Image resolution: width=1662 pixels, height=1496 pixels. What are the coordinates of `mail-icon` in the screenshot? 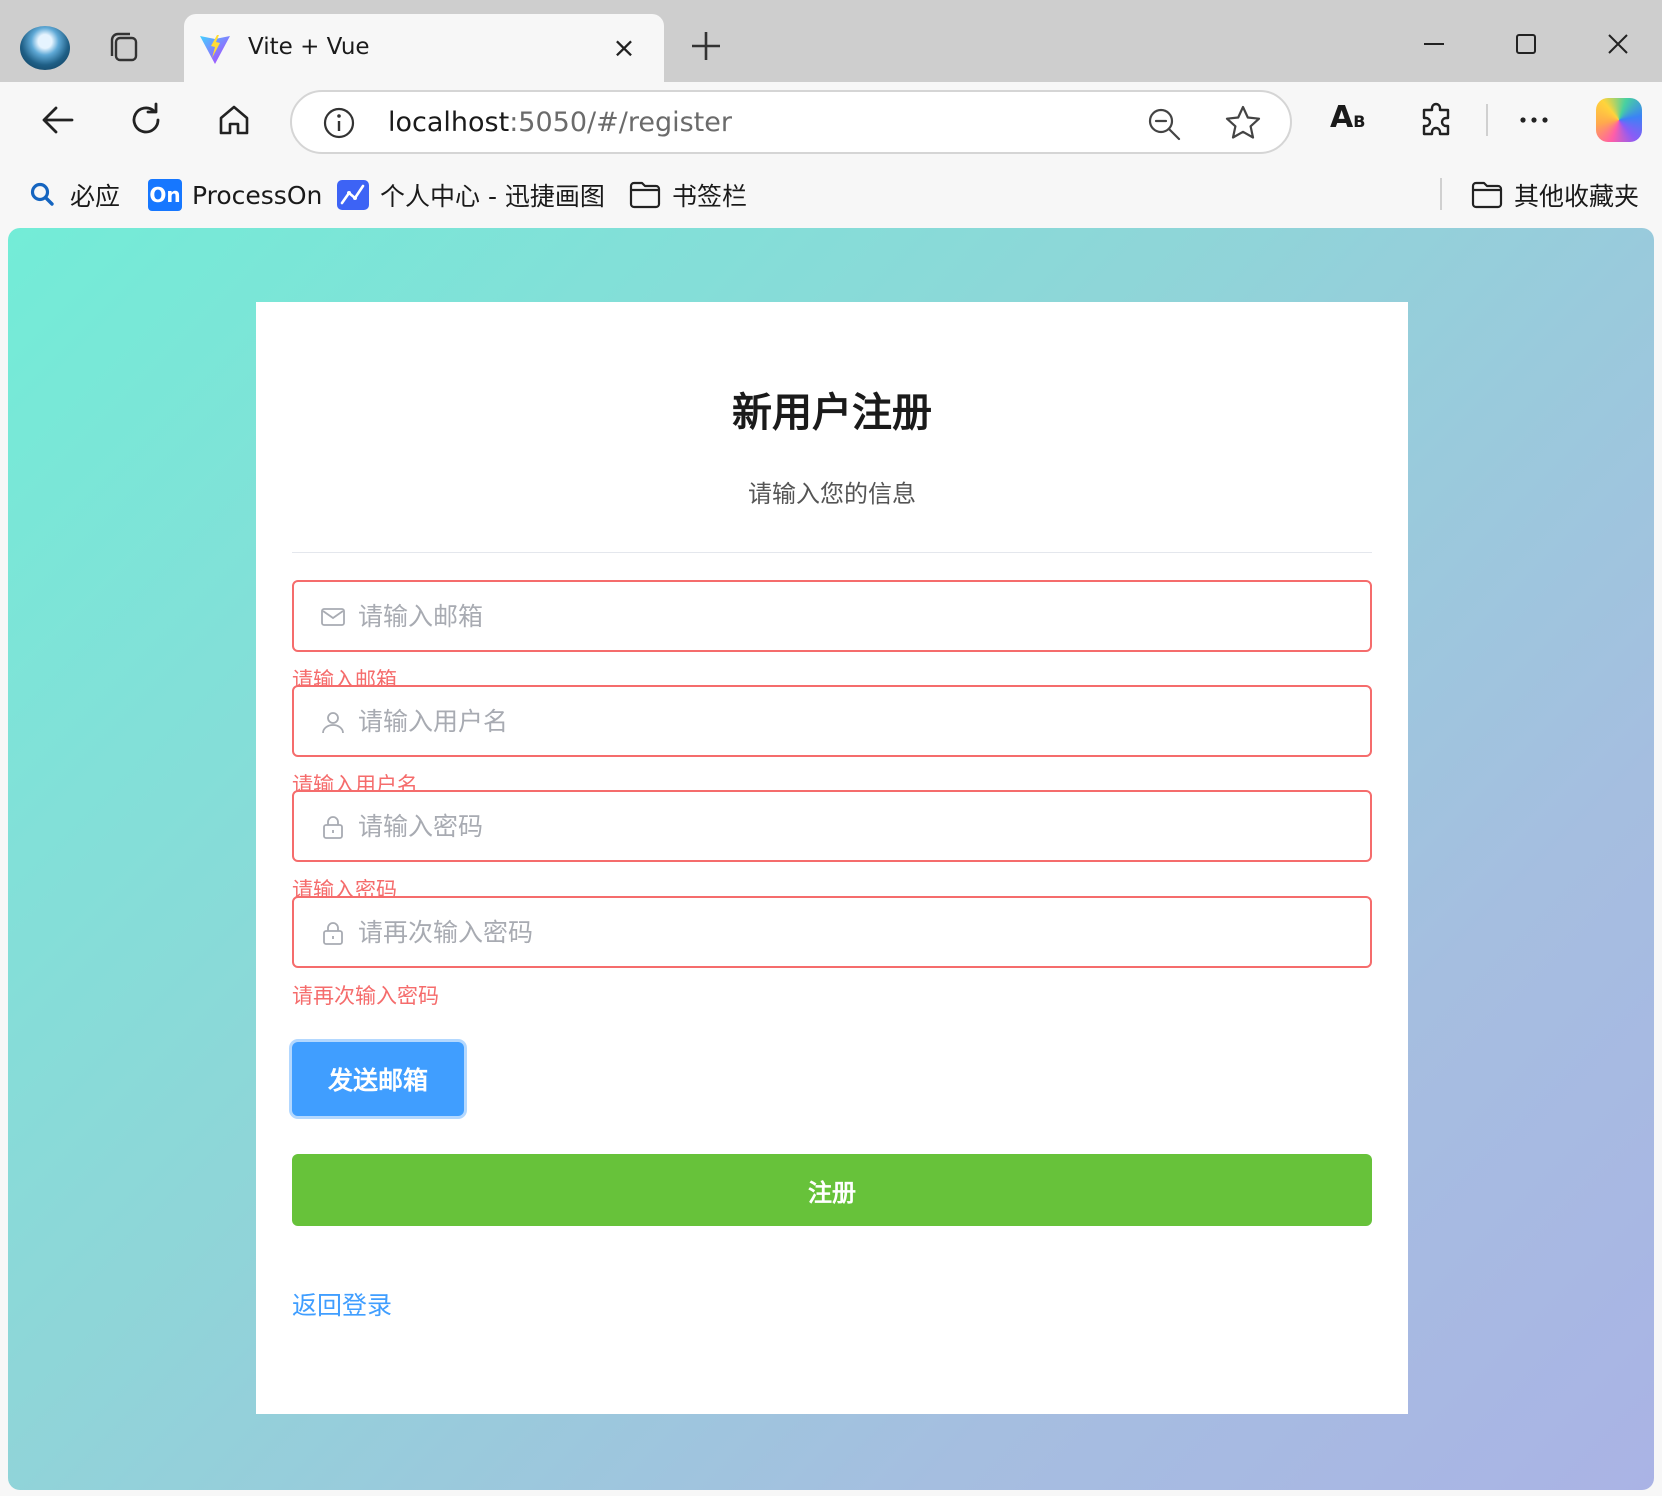 It's located at (333, 617).